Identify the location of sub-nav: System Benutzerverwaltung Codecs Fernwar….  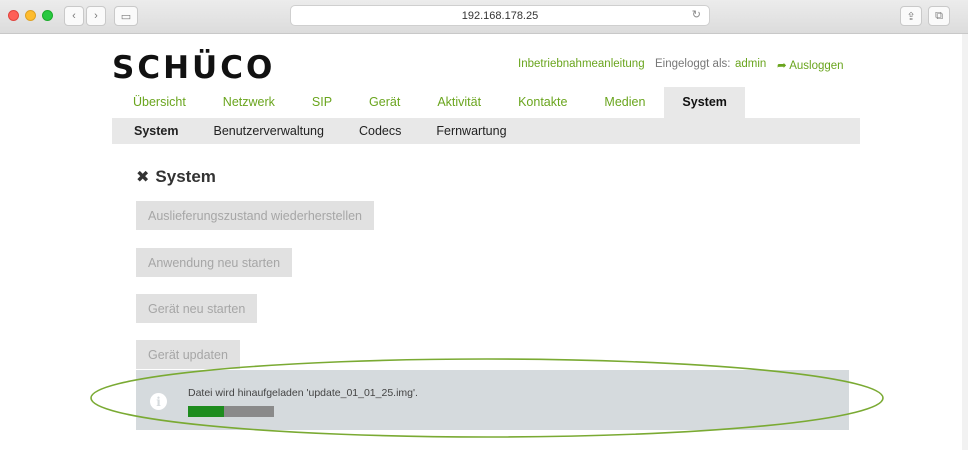
(486, 131).